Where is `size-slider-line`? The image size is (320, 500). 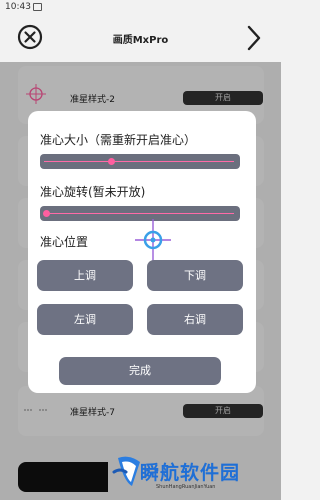
size-slider-line is located at coordinates (139, 161).